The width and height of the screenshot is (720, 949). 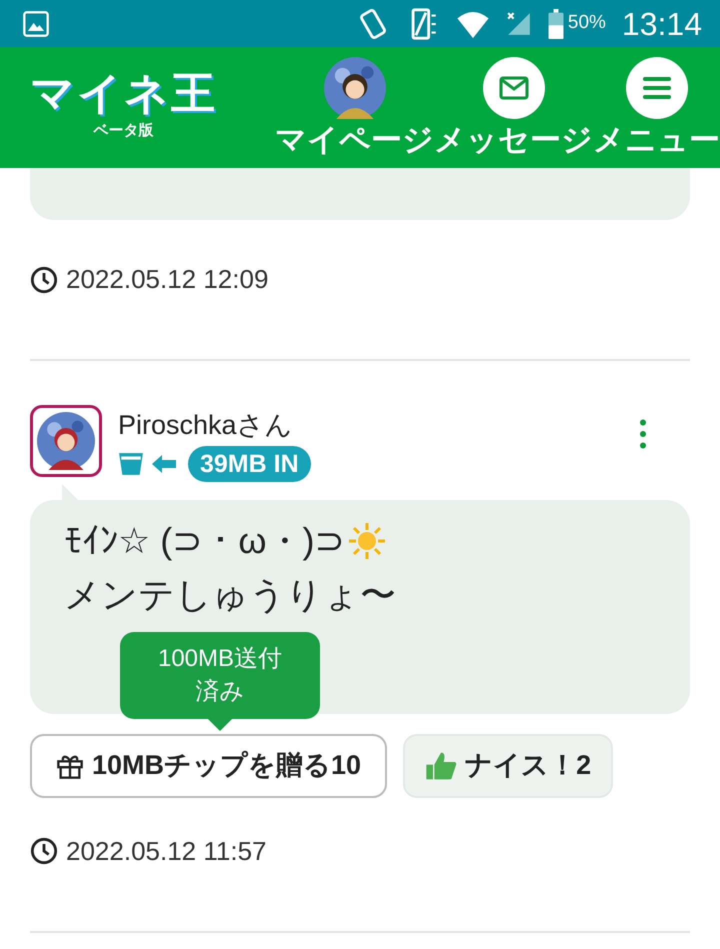 What do you see at coordinates (513, 88) in the screenshot?
I see `envelope-icon` at bounding box center [513, 88].